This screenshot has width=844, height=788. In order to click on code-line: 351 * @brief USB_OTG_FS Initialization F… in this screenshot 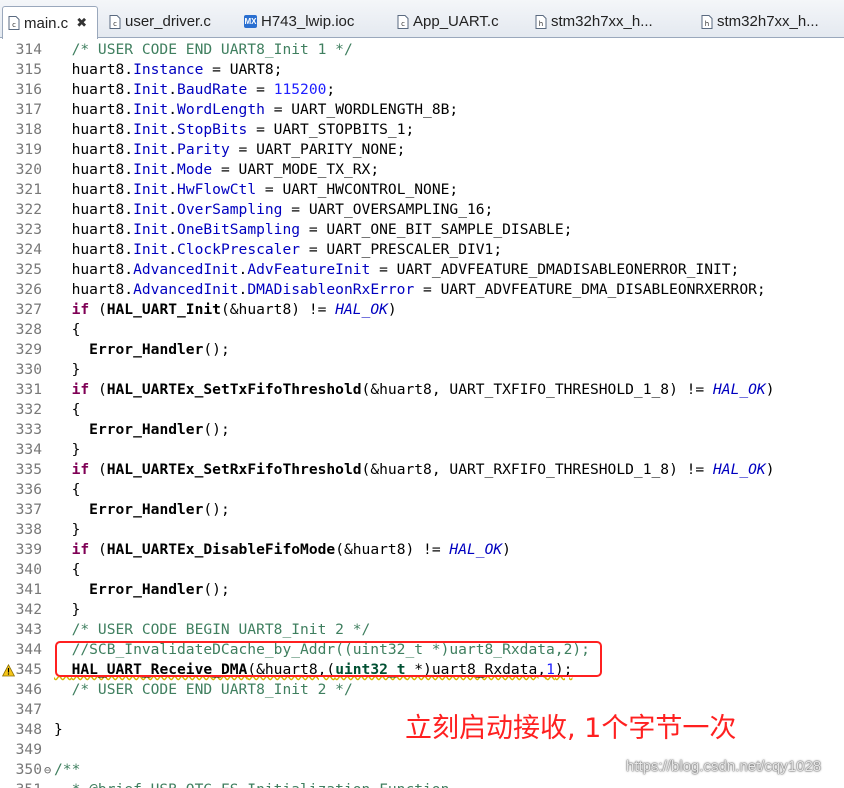, I will do `click(422, 784)`.